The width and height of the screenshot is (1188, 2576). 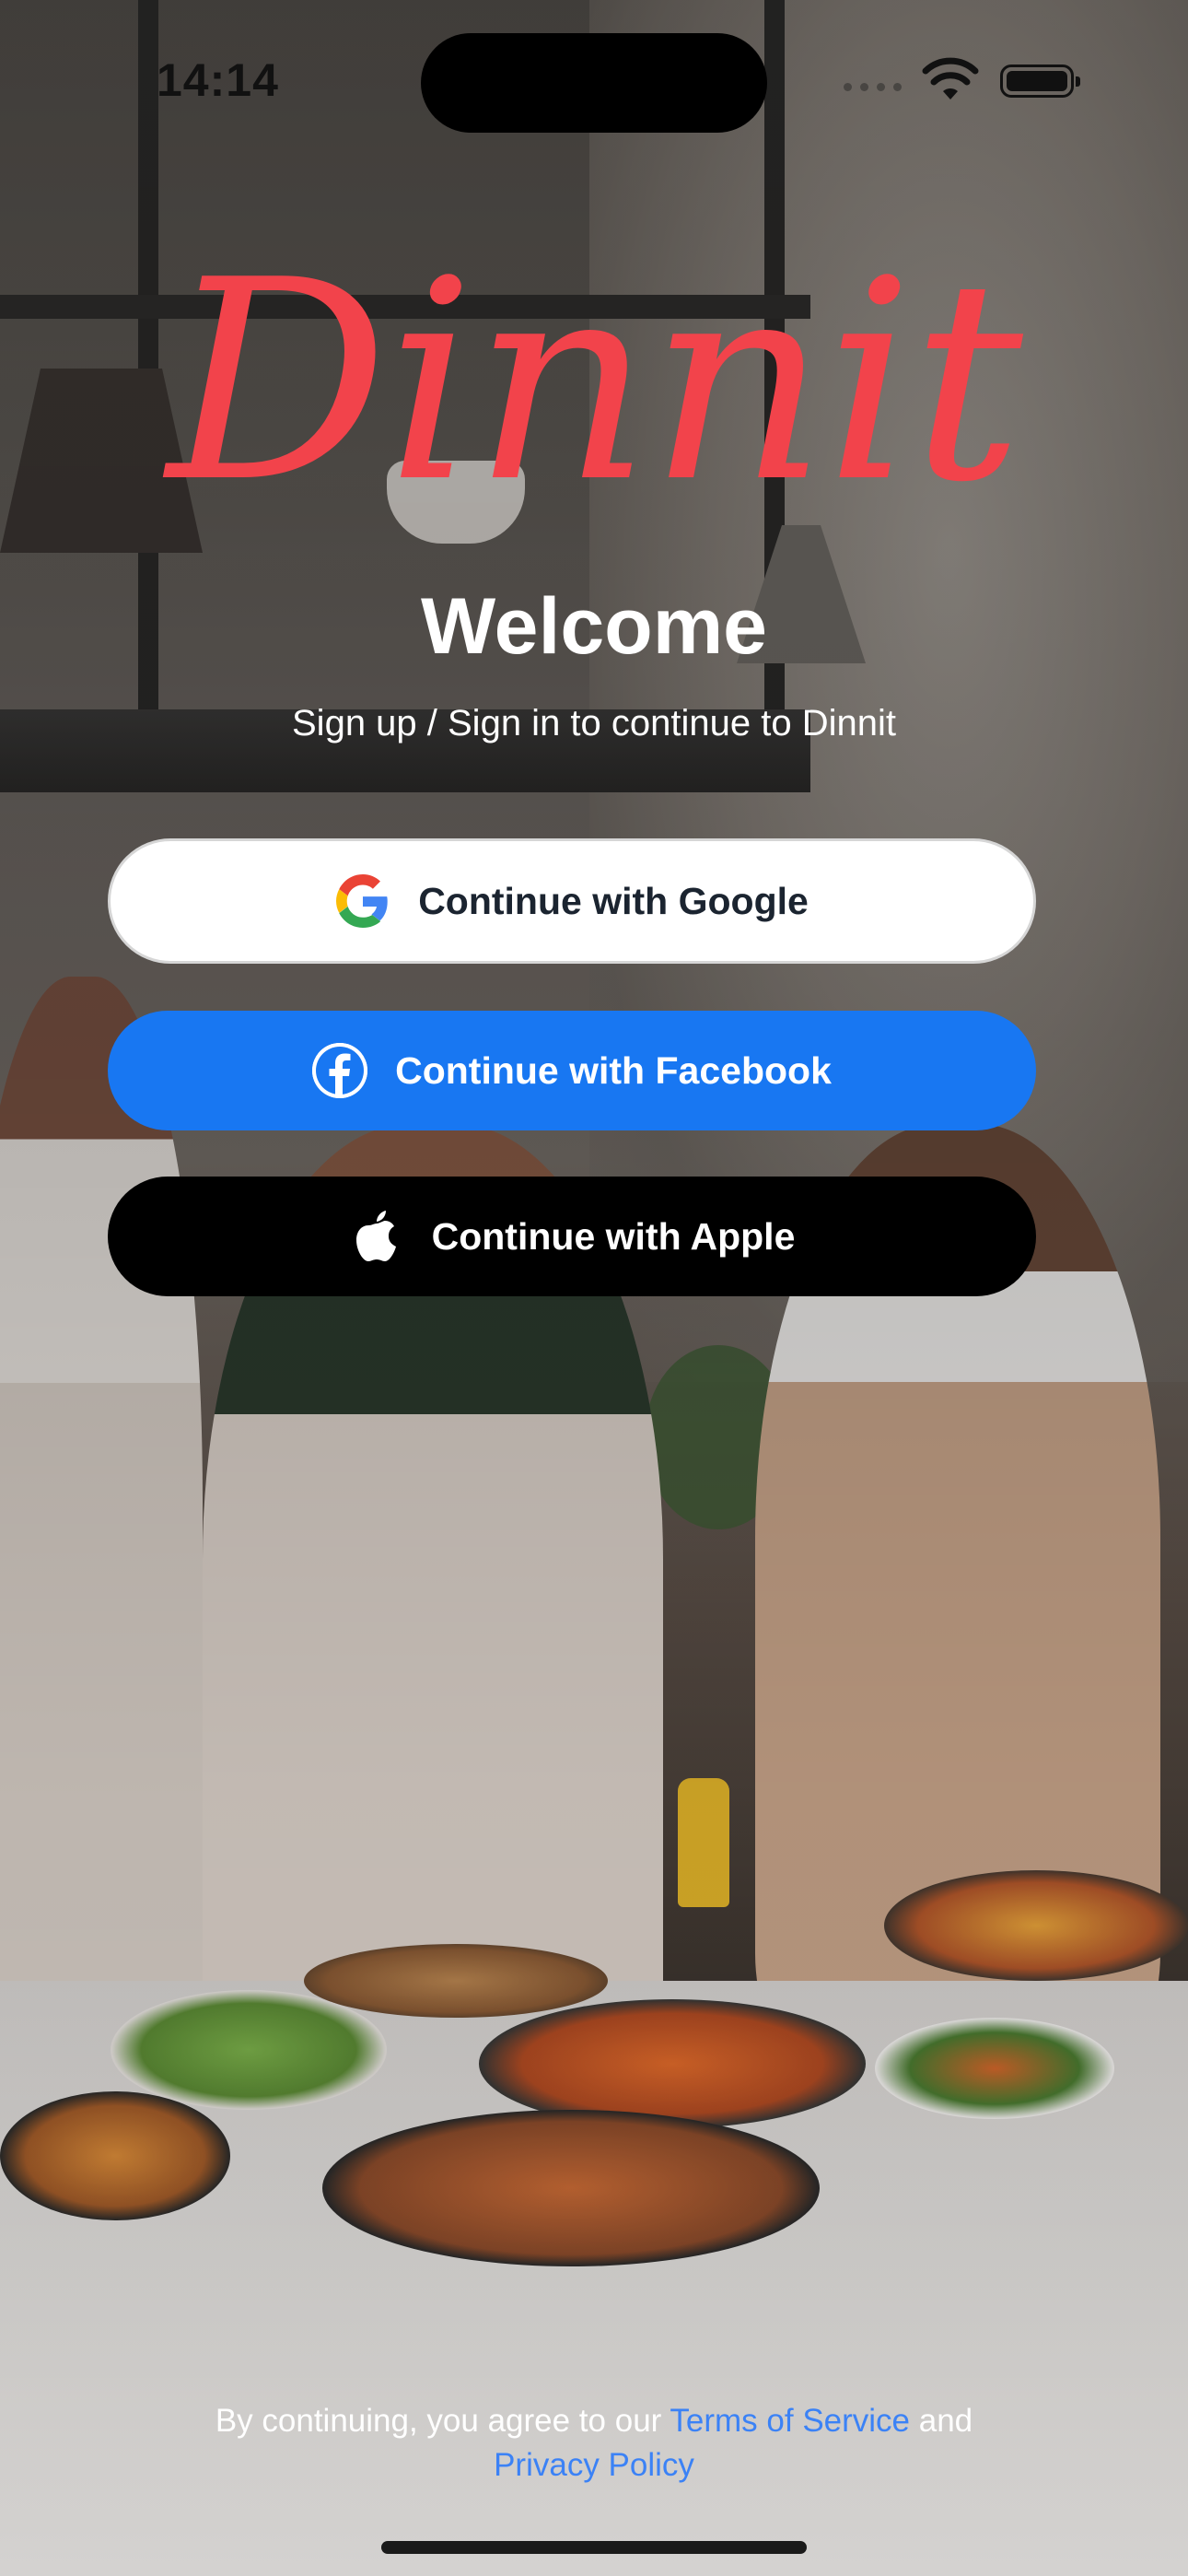 I want to click on app-logo: Dinnit, so click(x=594, y=382).